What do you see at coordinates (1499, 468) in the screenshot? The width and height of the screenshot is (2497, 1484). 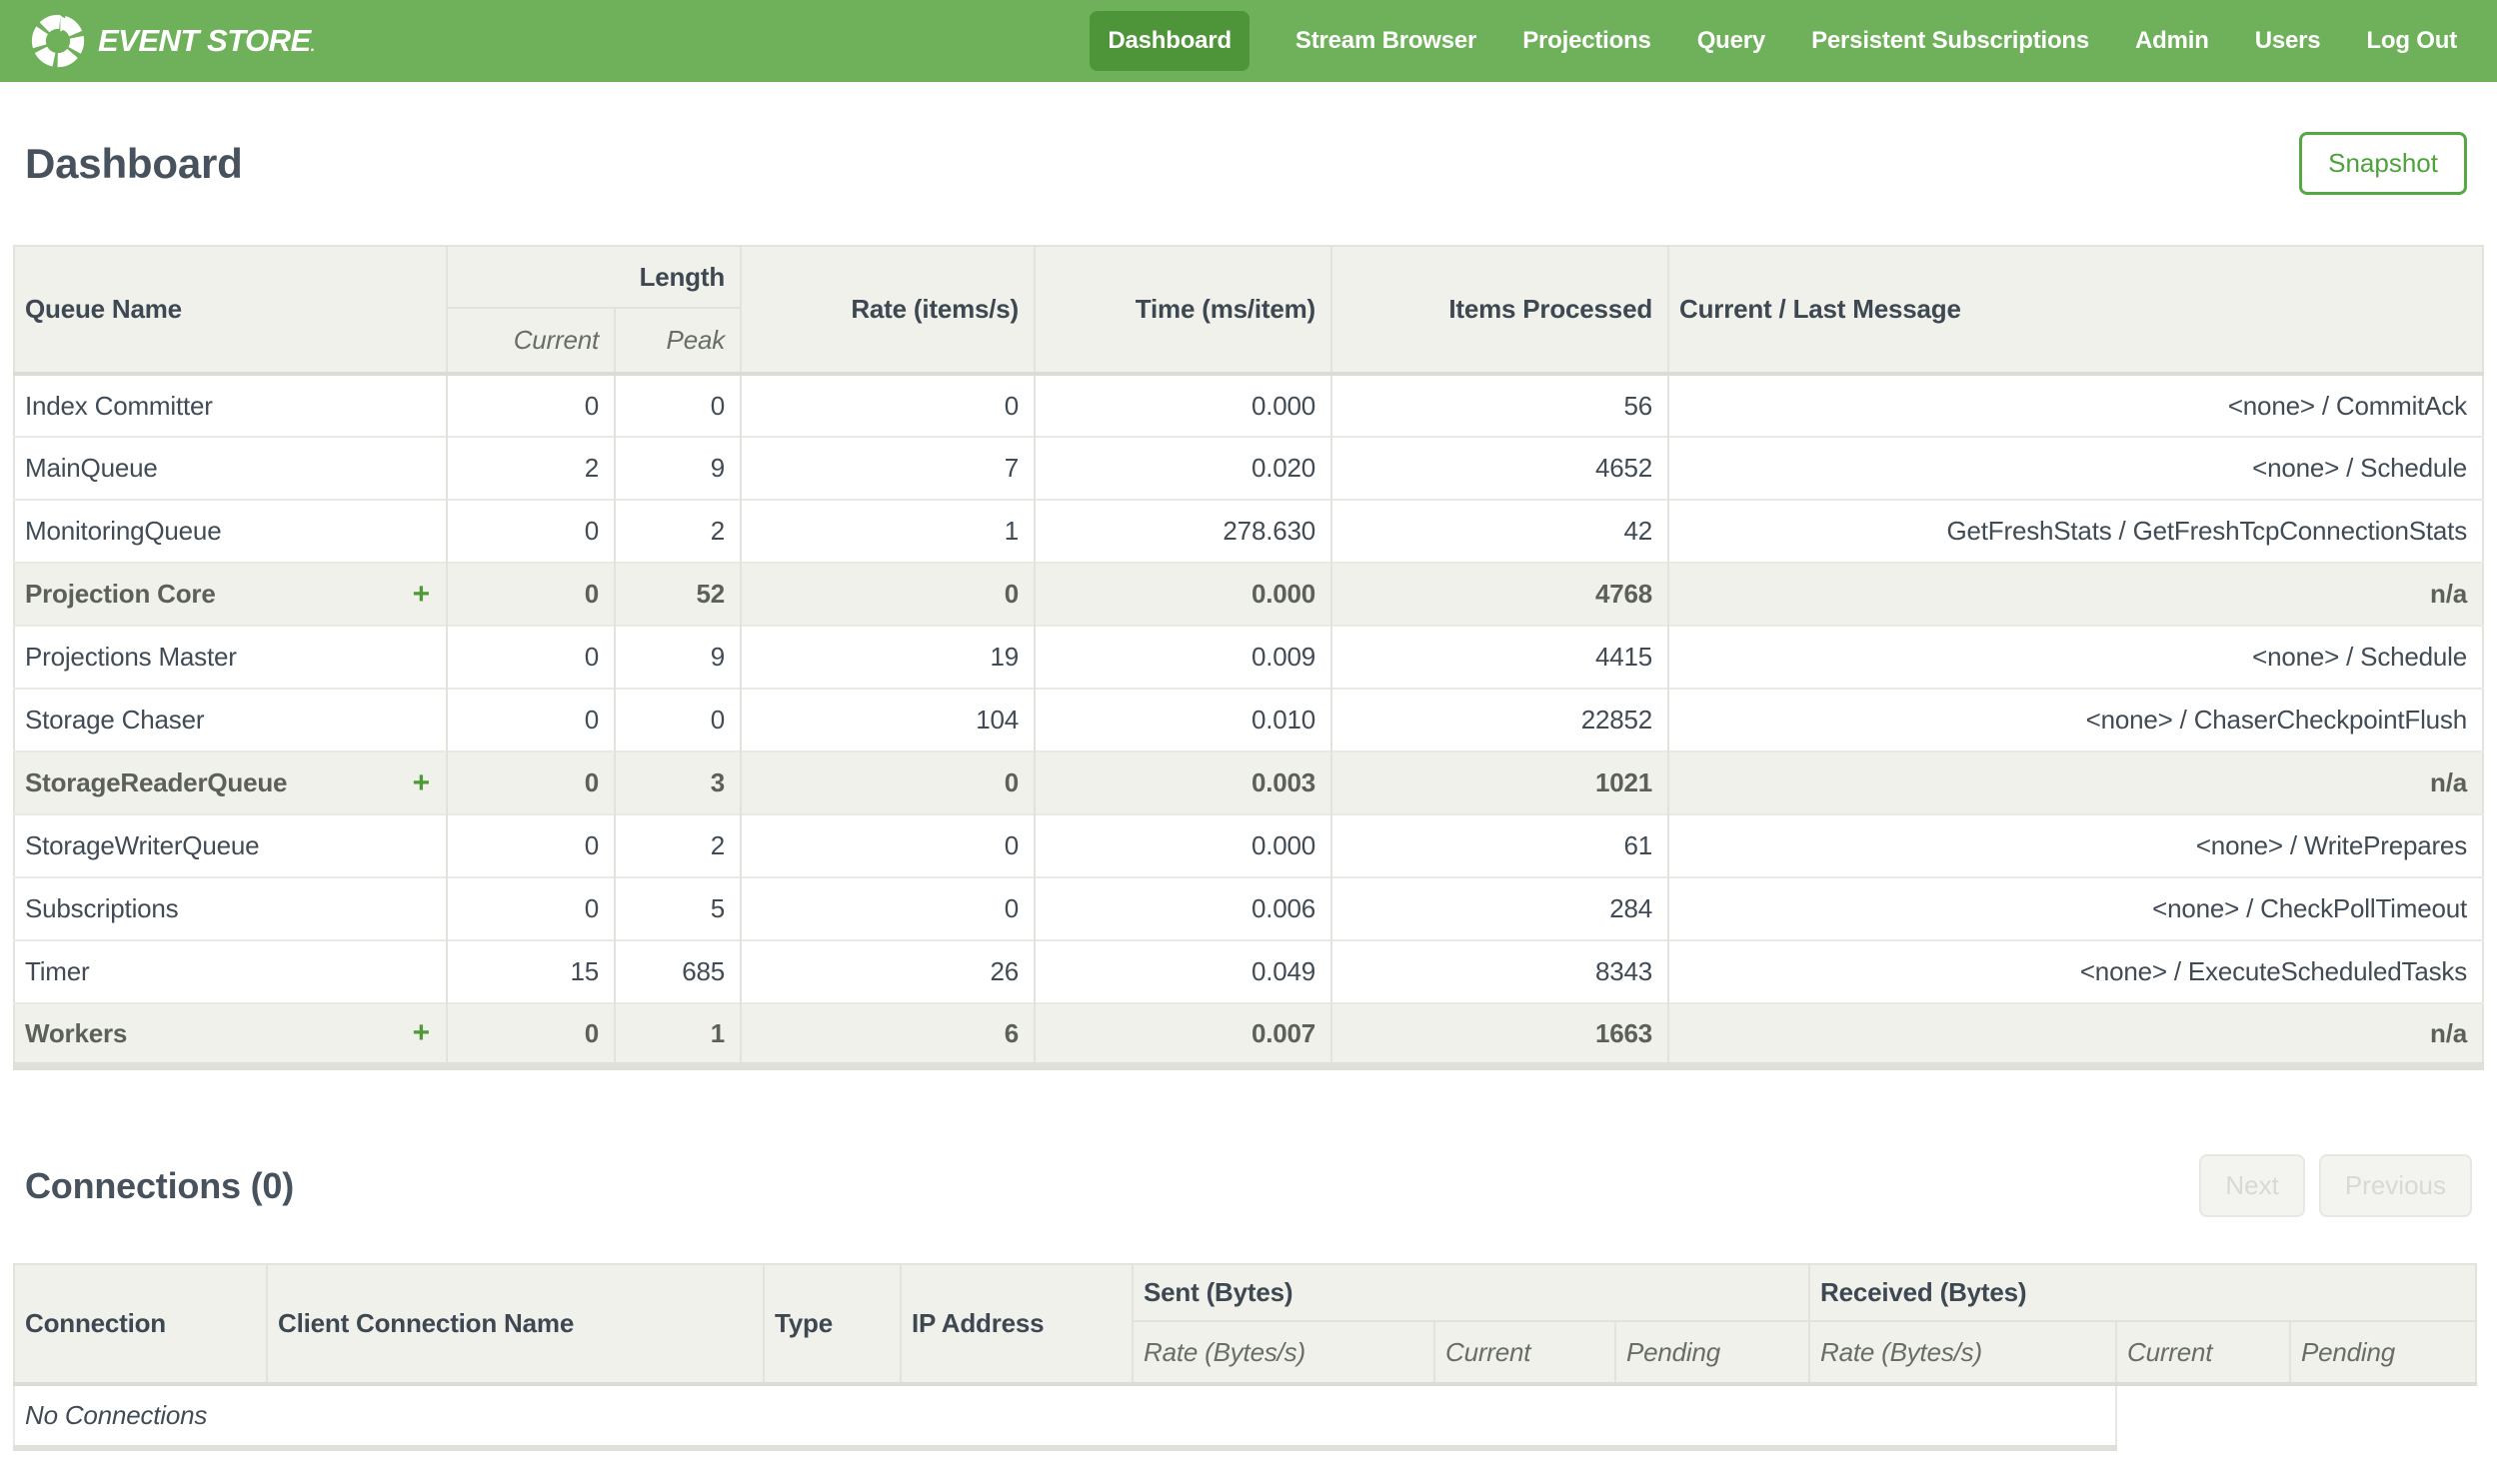 I see `queue-items-processed-cell: 4652` at bounding box center [1499, 468].